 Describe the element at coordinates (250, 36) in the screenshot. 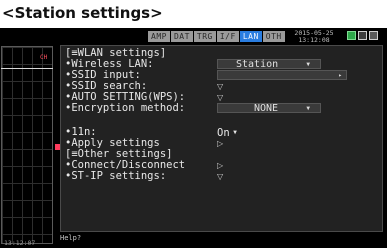

I see `tab-lan: LAN` at that location.